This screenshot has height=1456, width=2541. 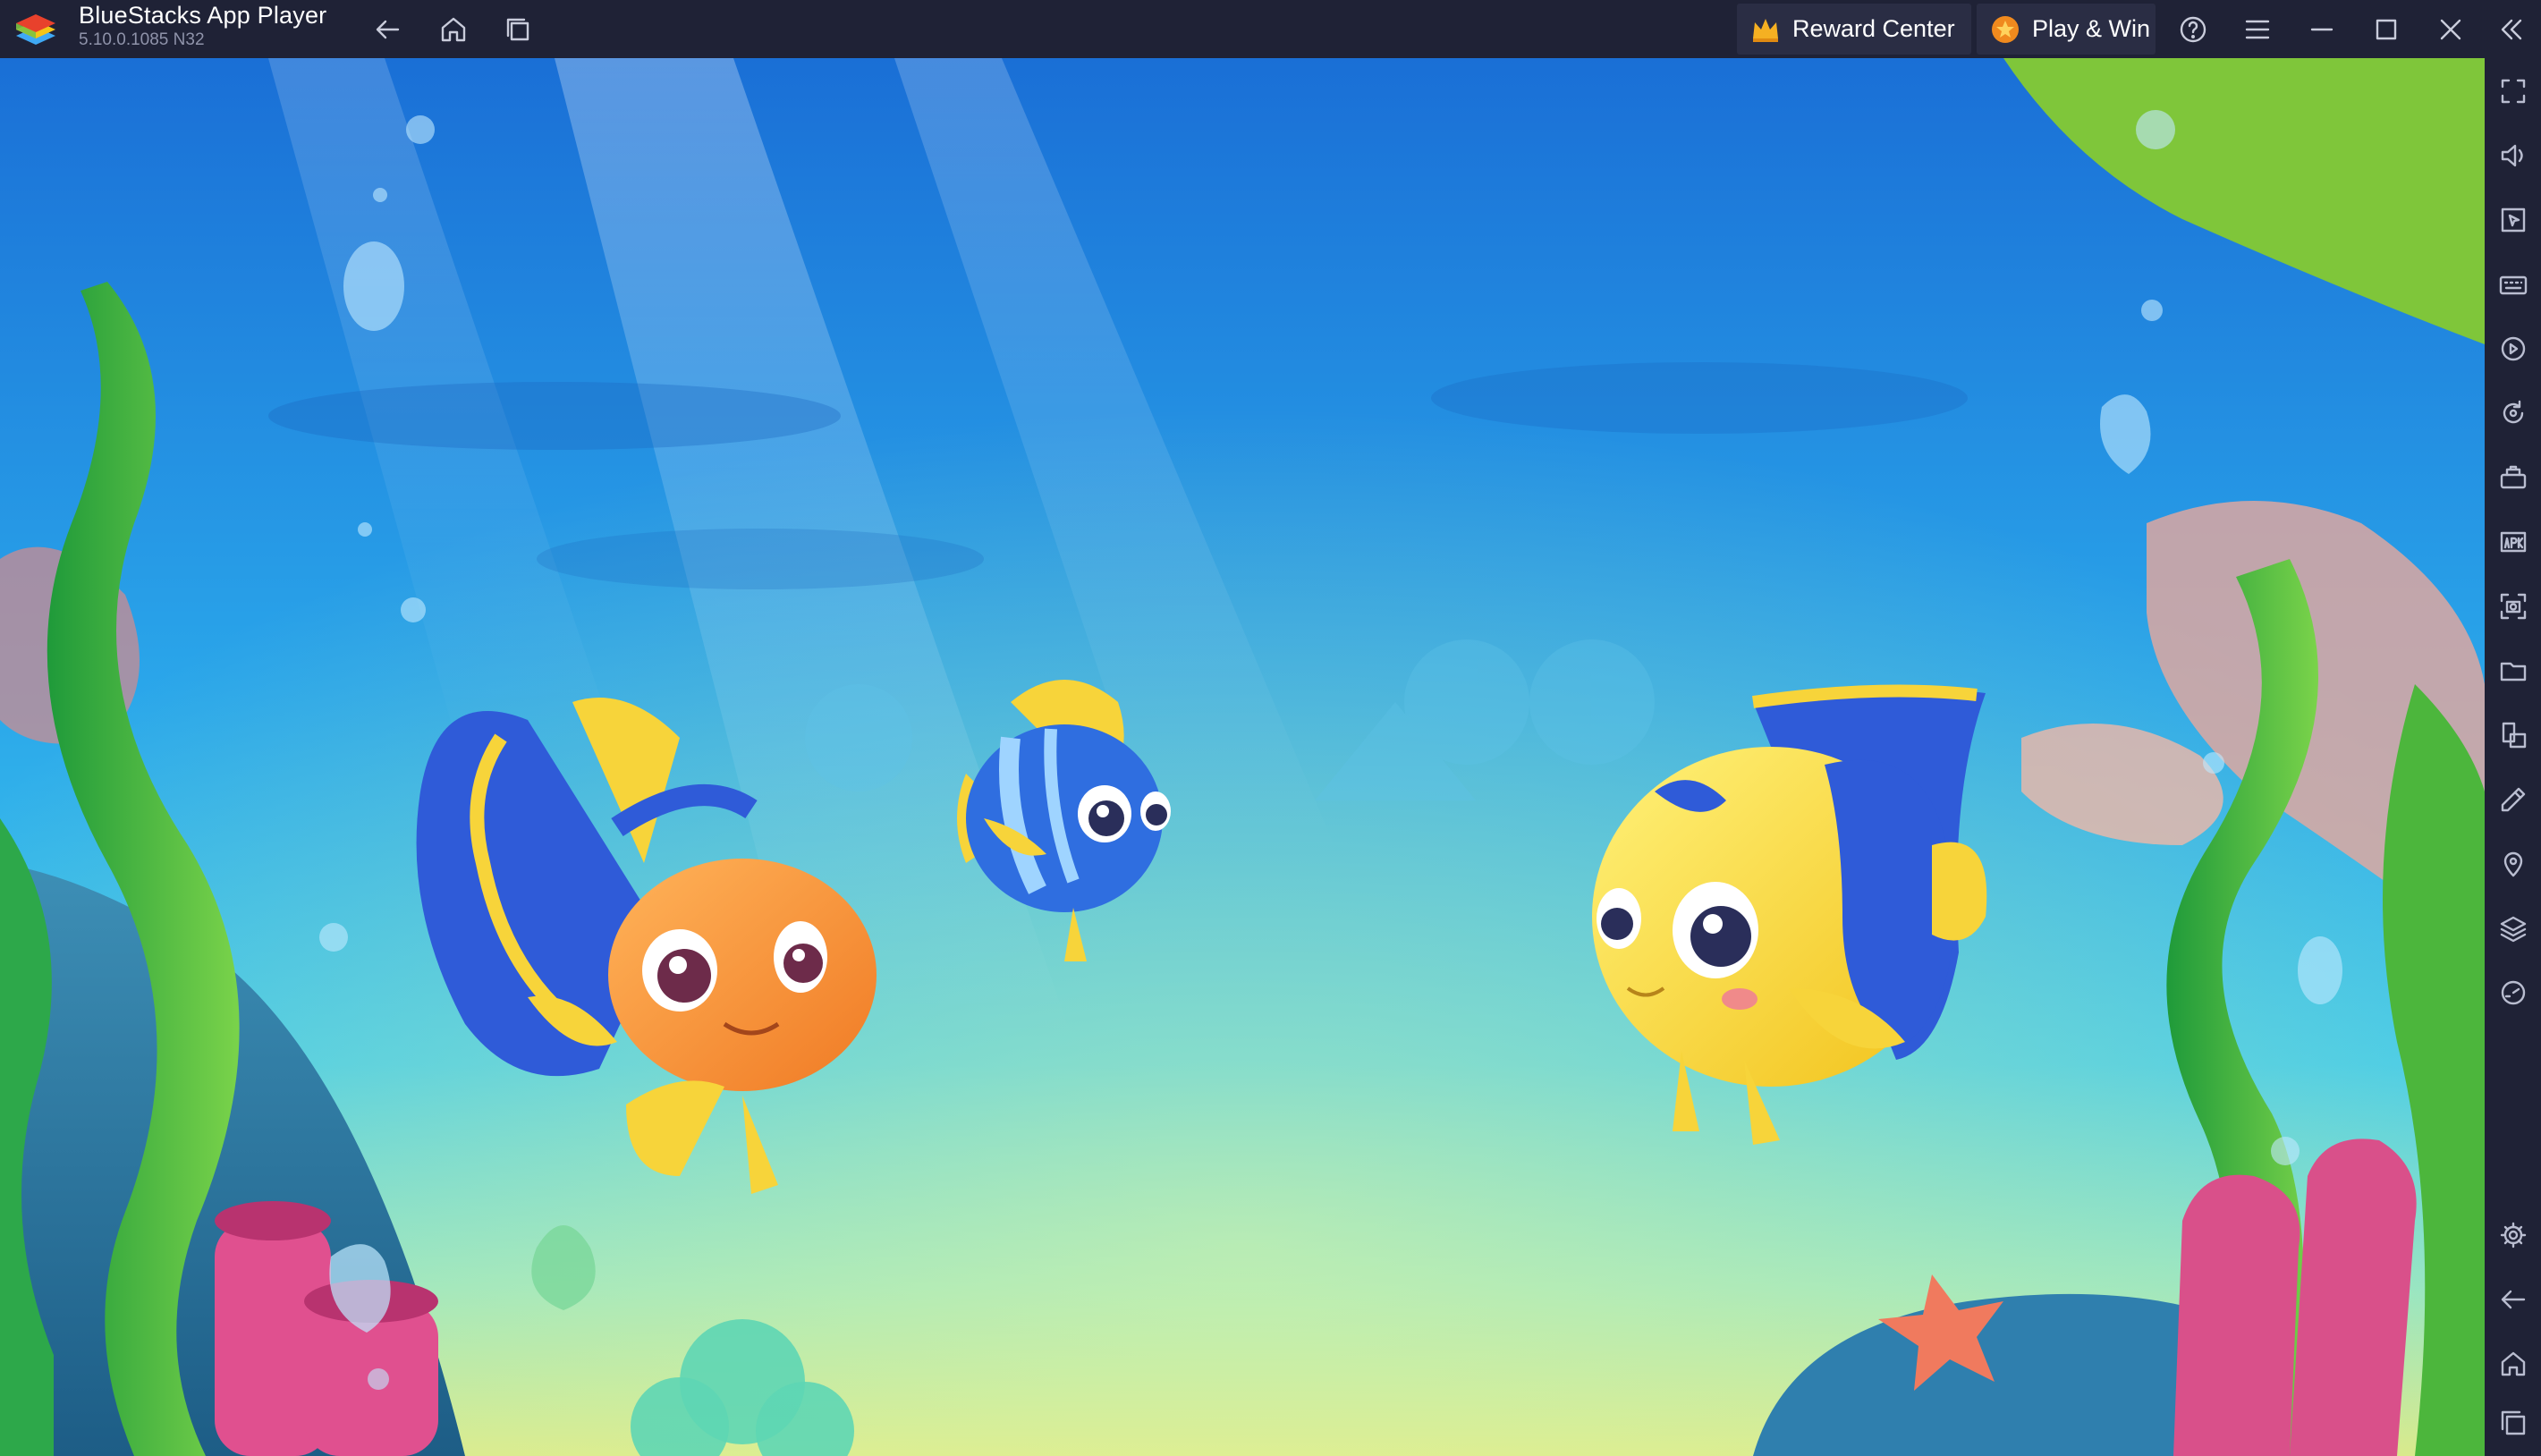 I want to click on apk-icon, so click(x=2513, y=542).